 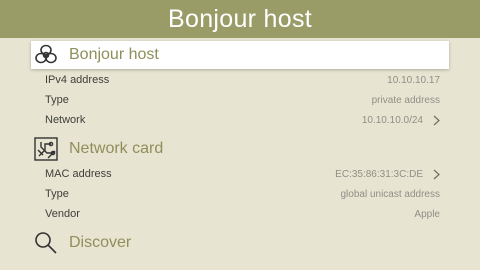 What do you see at coordinates (242, 80) in the screenshot?
I see `list-item-ipv4: IPv4 address 10.10.10.17` at bounding box center [242, 80].